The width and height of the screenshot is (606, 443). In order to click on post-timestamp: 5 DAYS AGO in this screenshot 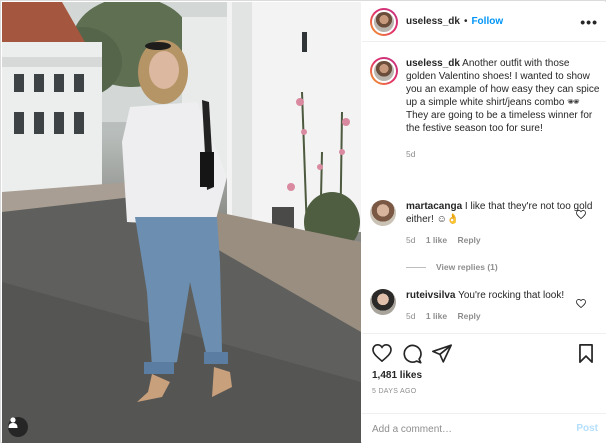, I will do `click(394, 391)`.